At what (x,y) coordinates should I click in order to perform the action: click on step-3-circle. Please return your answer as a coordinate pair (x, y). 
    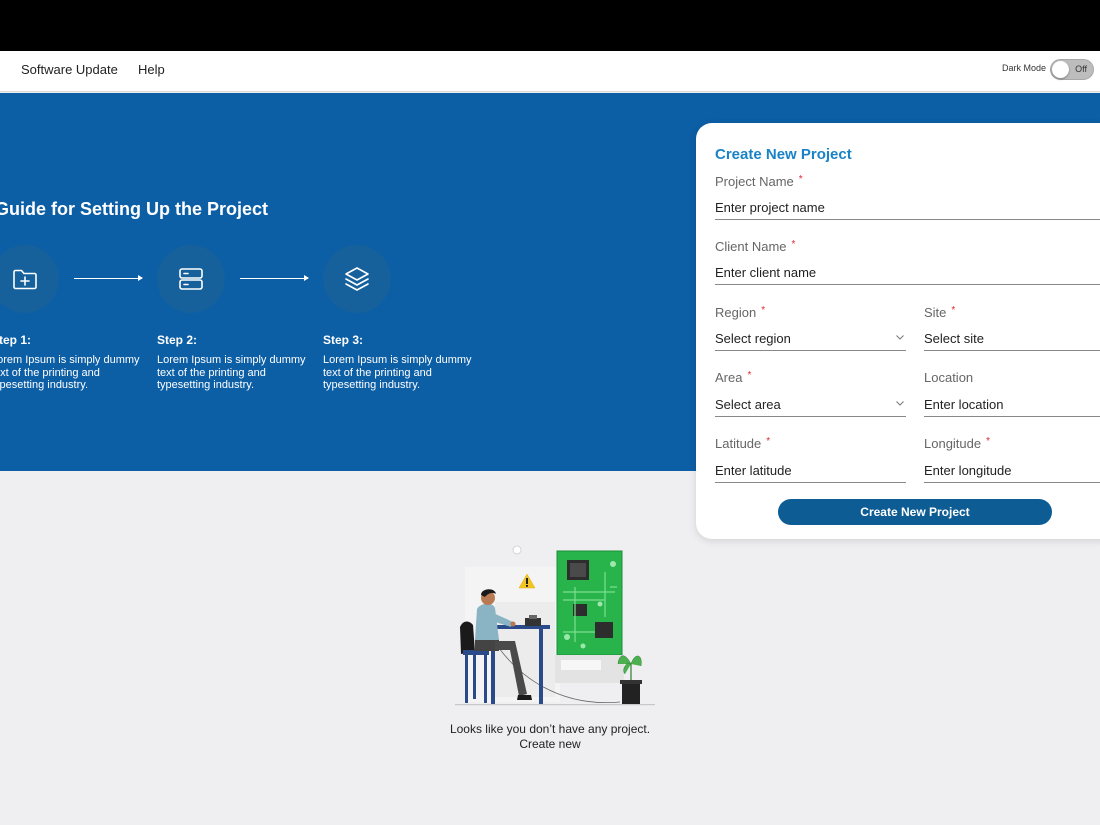
    Looking at the image, I should click on (357, 279).